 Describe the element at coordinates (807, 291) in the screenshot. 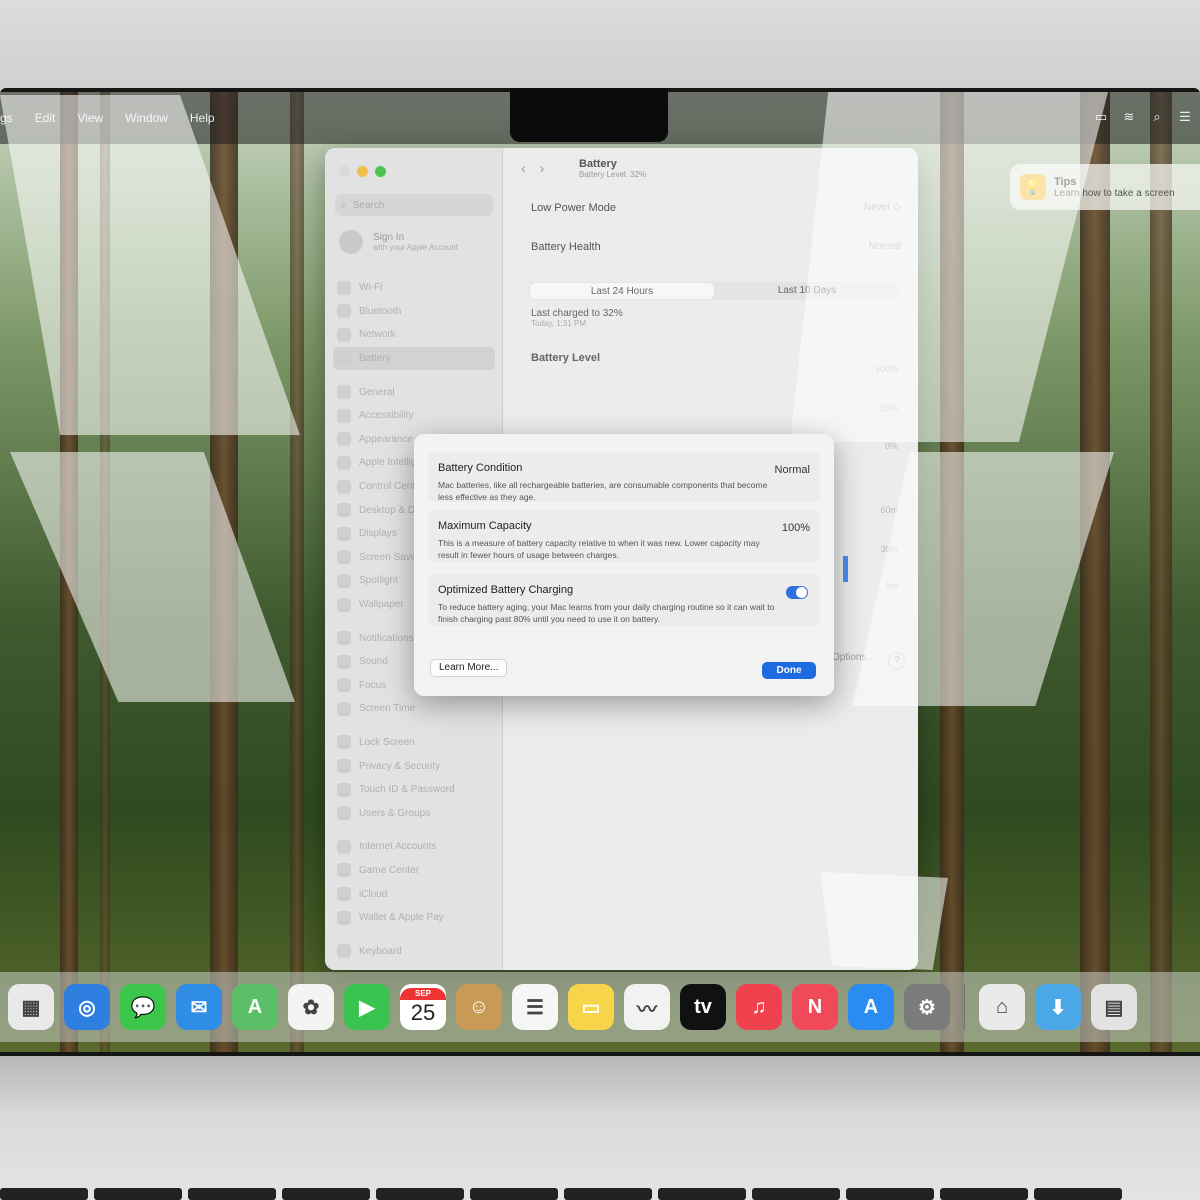

I see `tab-last-10-days: Last 10 Days` at that location.